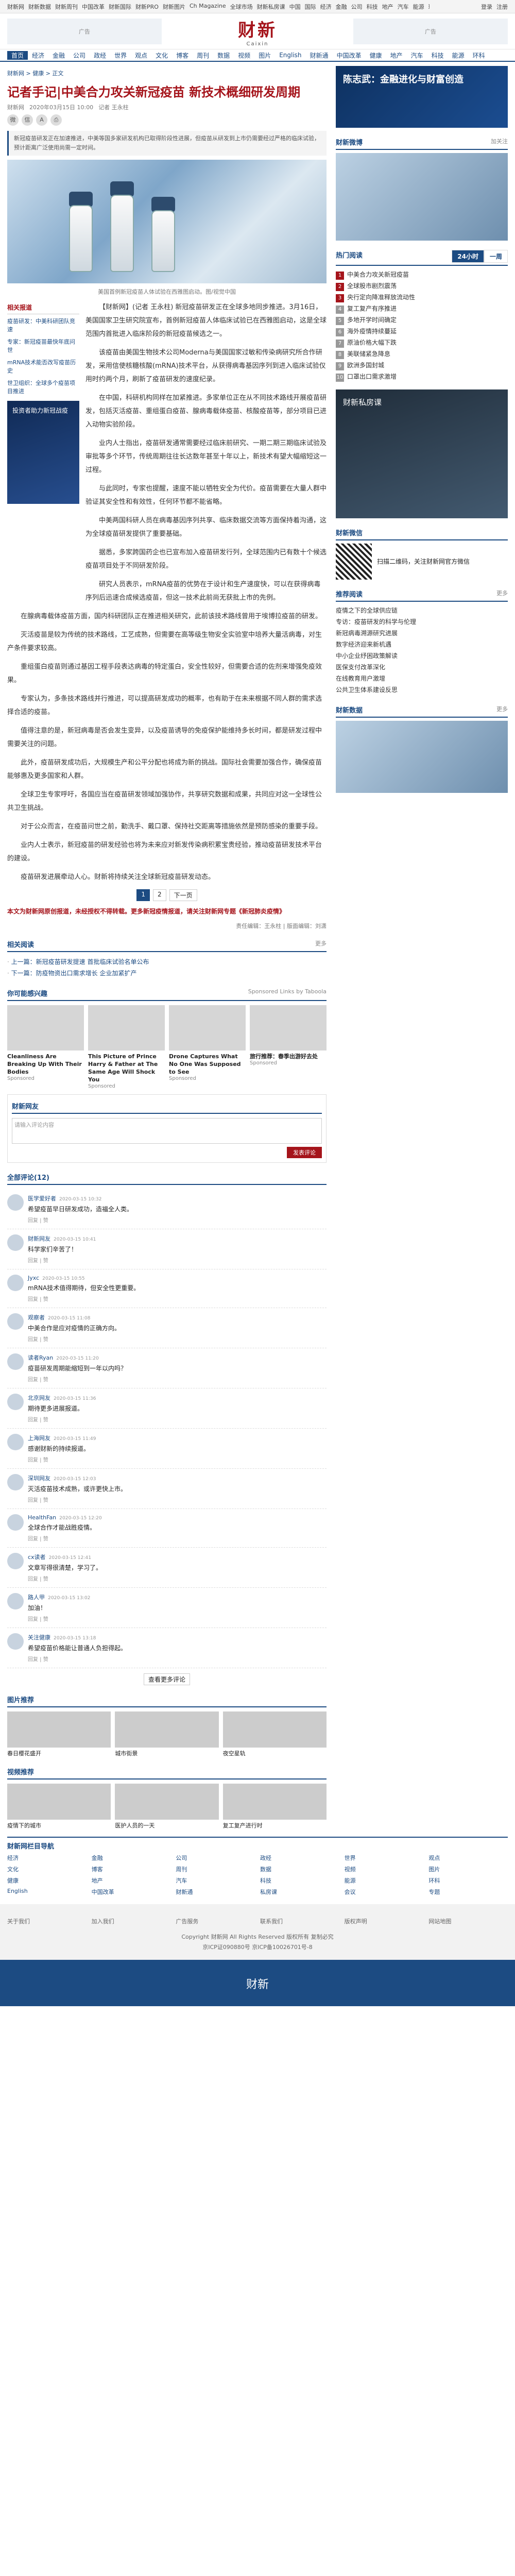 The image size is (515, 2576). What do you see at coordinates (215, 1880) in the screenshot?
I see `footer-nav-link: 汽车` at bounding box center [215, 1880].